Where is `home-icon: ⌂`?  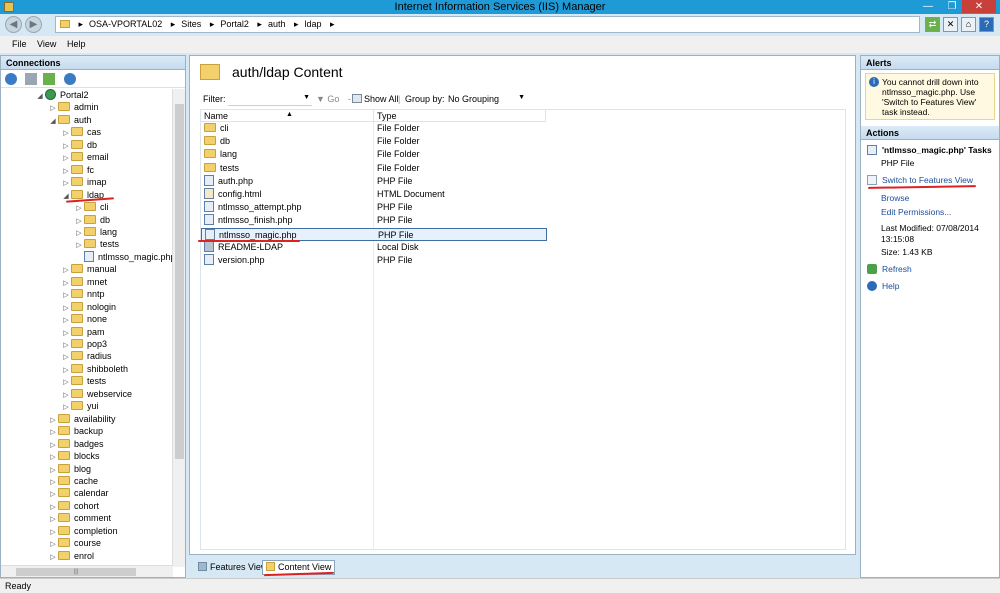
home-icon: ⌂ is located at coordinates (968, 24).